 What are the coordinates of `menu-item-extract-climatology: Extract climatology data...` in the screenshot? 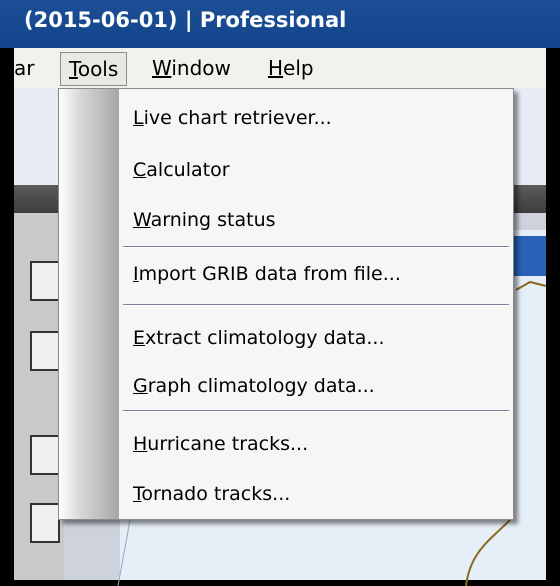 It's located at (259, 338).